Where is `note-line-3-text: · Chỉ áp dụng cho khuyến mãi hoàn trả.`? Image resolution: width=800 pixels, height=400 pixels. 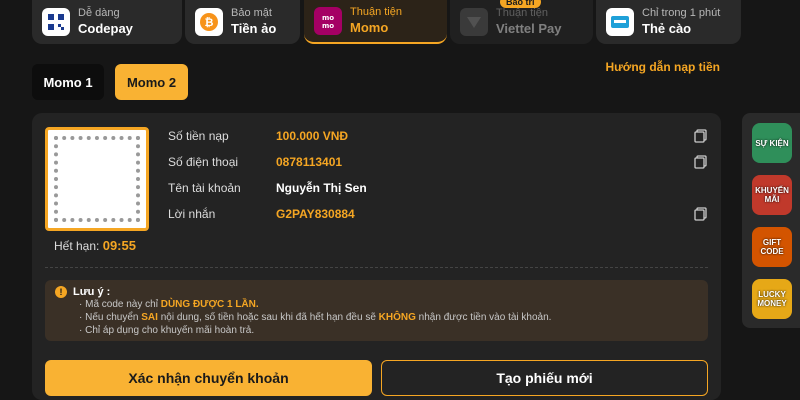
note-line-3-text: · Chỉ áp dụng cho khuyến mãi hoàn trả. is located at coordinates (167, 330).